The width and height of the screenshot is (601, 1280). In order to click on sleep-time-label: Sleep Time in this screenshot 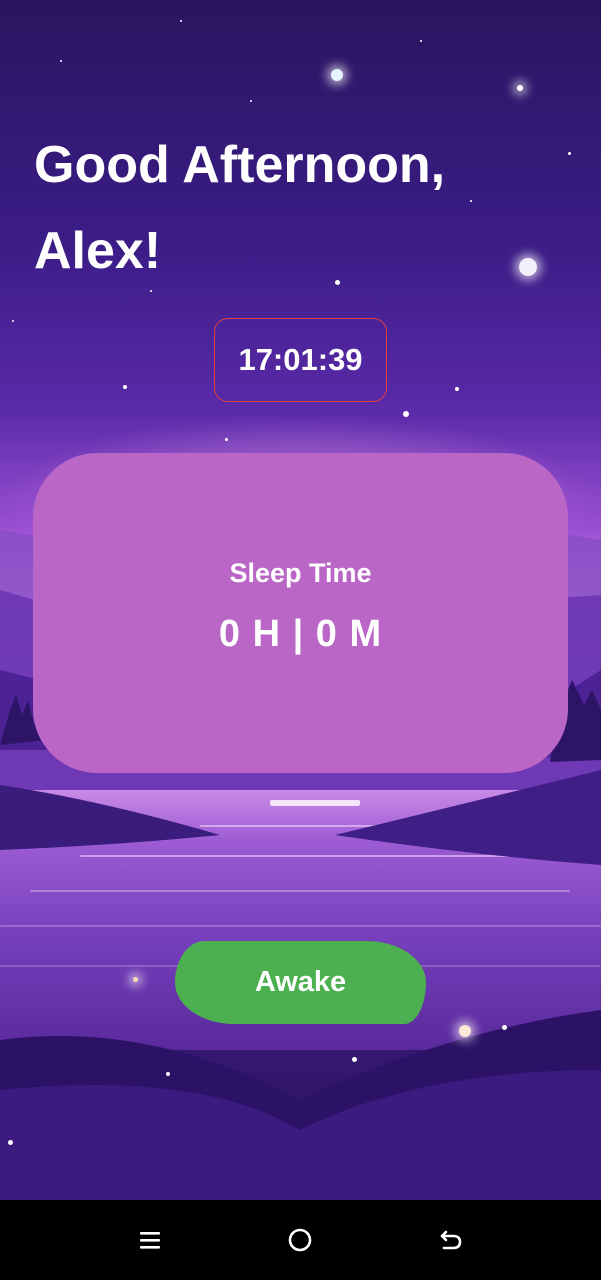, I will do `click(300, 573)`.